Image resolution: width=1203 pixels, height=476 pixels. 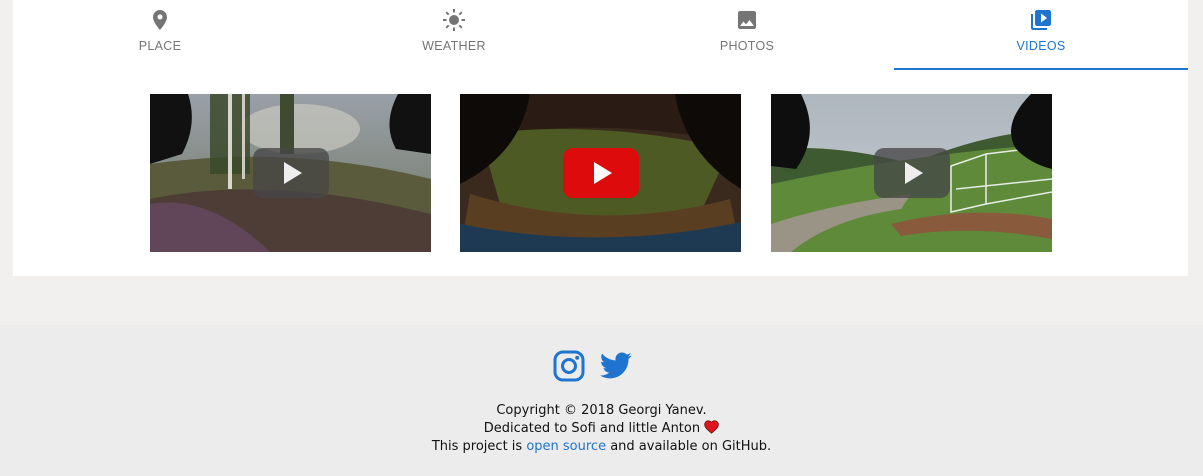 I want to click on project-prefix: This project is, so click(x=477, y=446).